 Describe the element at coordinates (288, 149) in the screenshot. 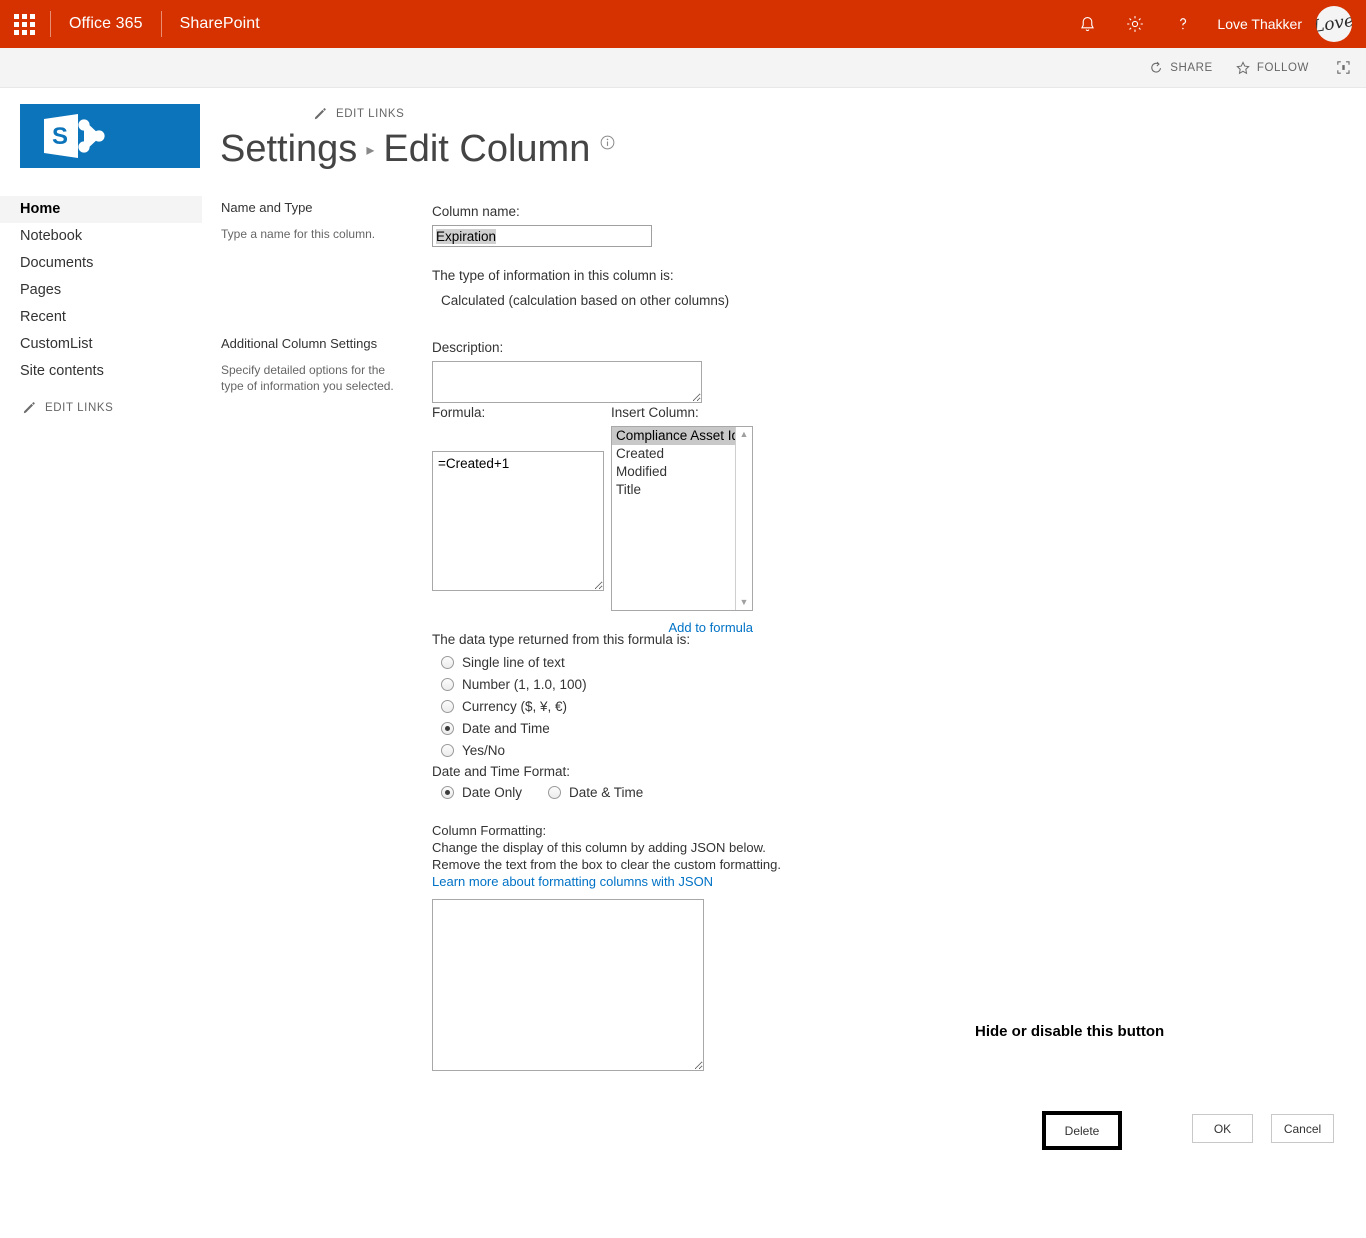

I see `breadcrumb-settings: Settings` at that location.